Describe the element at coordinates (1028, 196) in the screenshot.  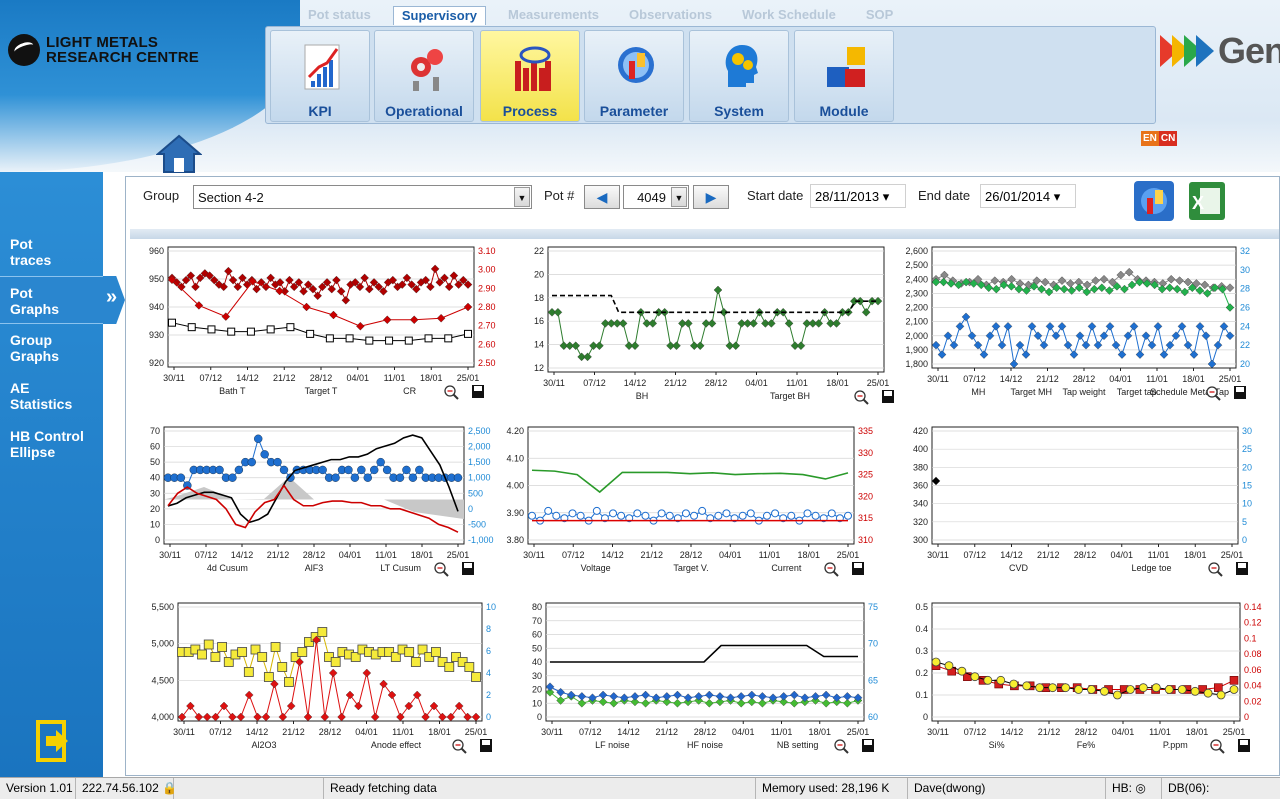
I see `end-date-picker: 26/01/2014 ▾` at that location.